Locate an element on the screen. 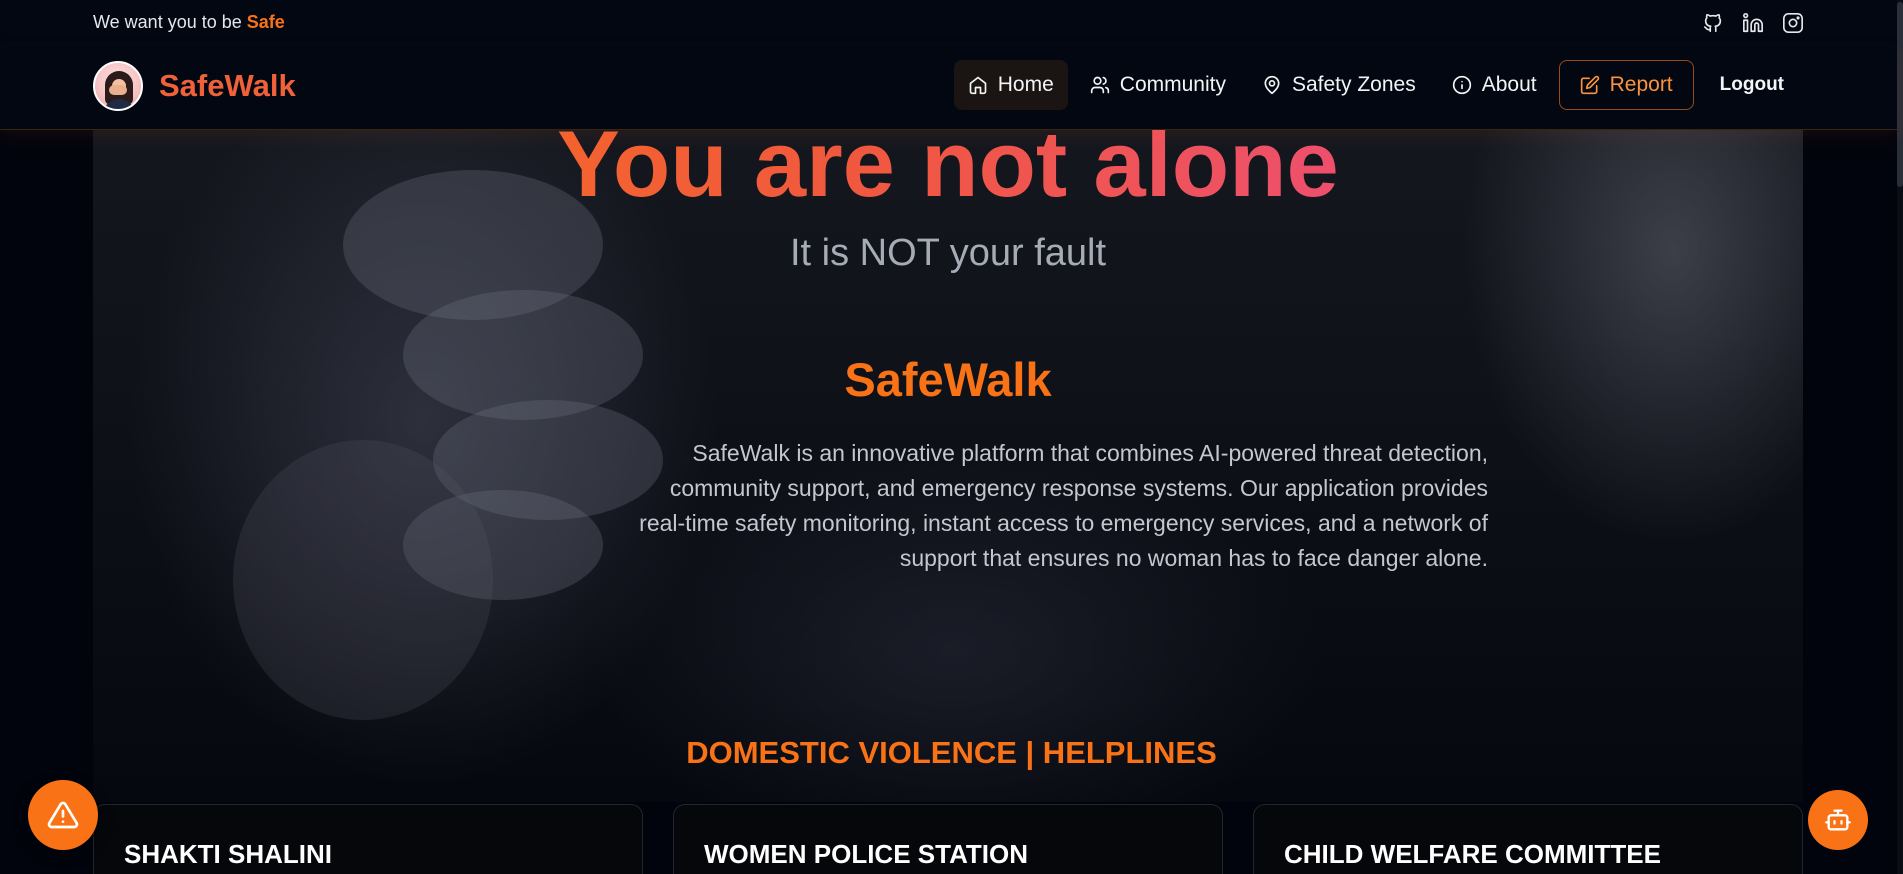 The width and height of the screenshot is (1903, 874). helplines-title: DOMESTIC VIOLENCE | HELPLINES is located at coordinates (951, 752).